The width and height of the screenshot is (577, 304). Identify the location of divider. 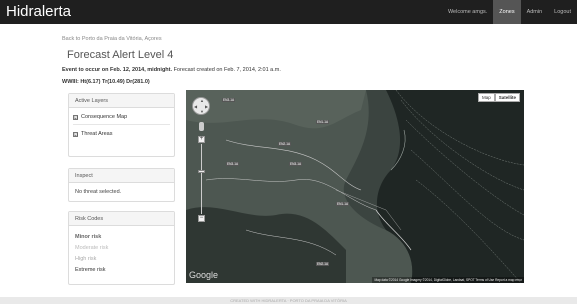
(121, 124).